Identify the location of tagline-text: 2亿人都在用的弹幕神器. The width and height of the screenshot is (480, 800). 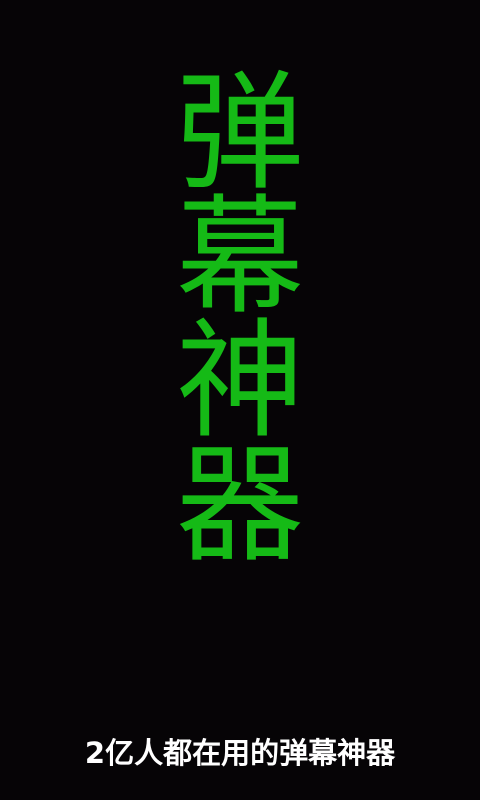
(240, 753).